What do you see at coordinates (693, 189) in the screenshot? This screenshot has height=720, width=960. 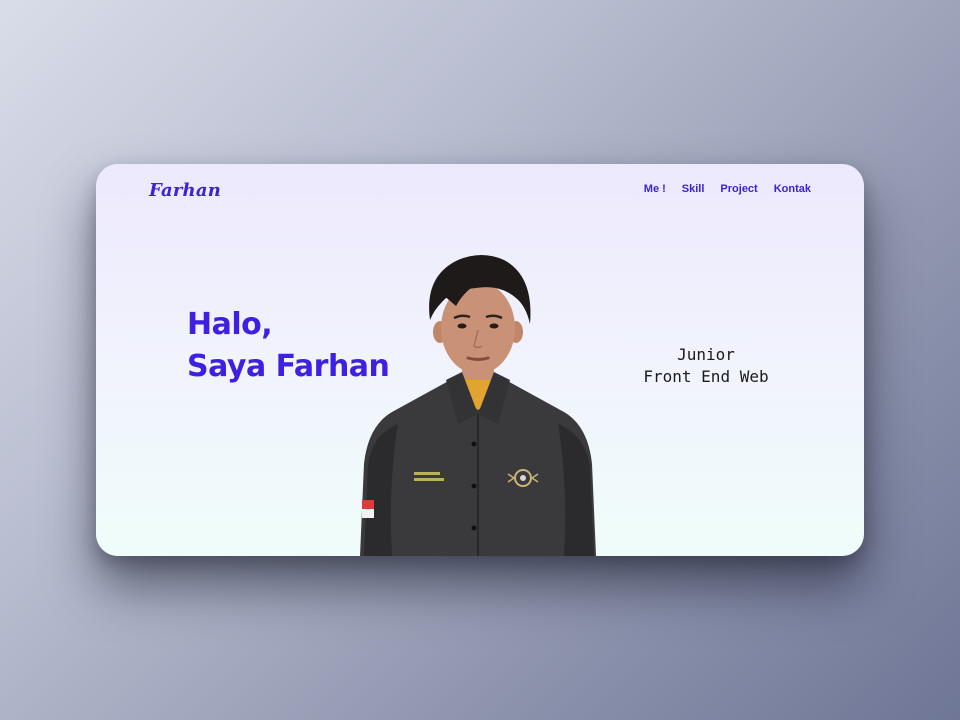 I see `nav-link-skill: Skill` at bounding box center [693, 189].